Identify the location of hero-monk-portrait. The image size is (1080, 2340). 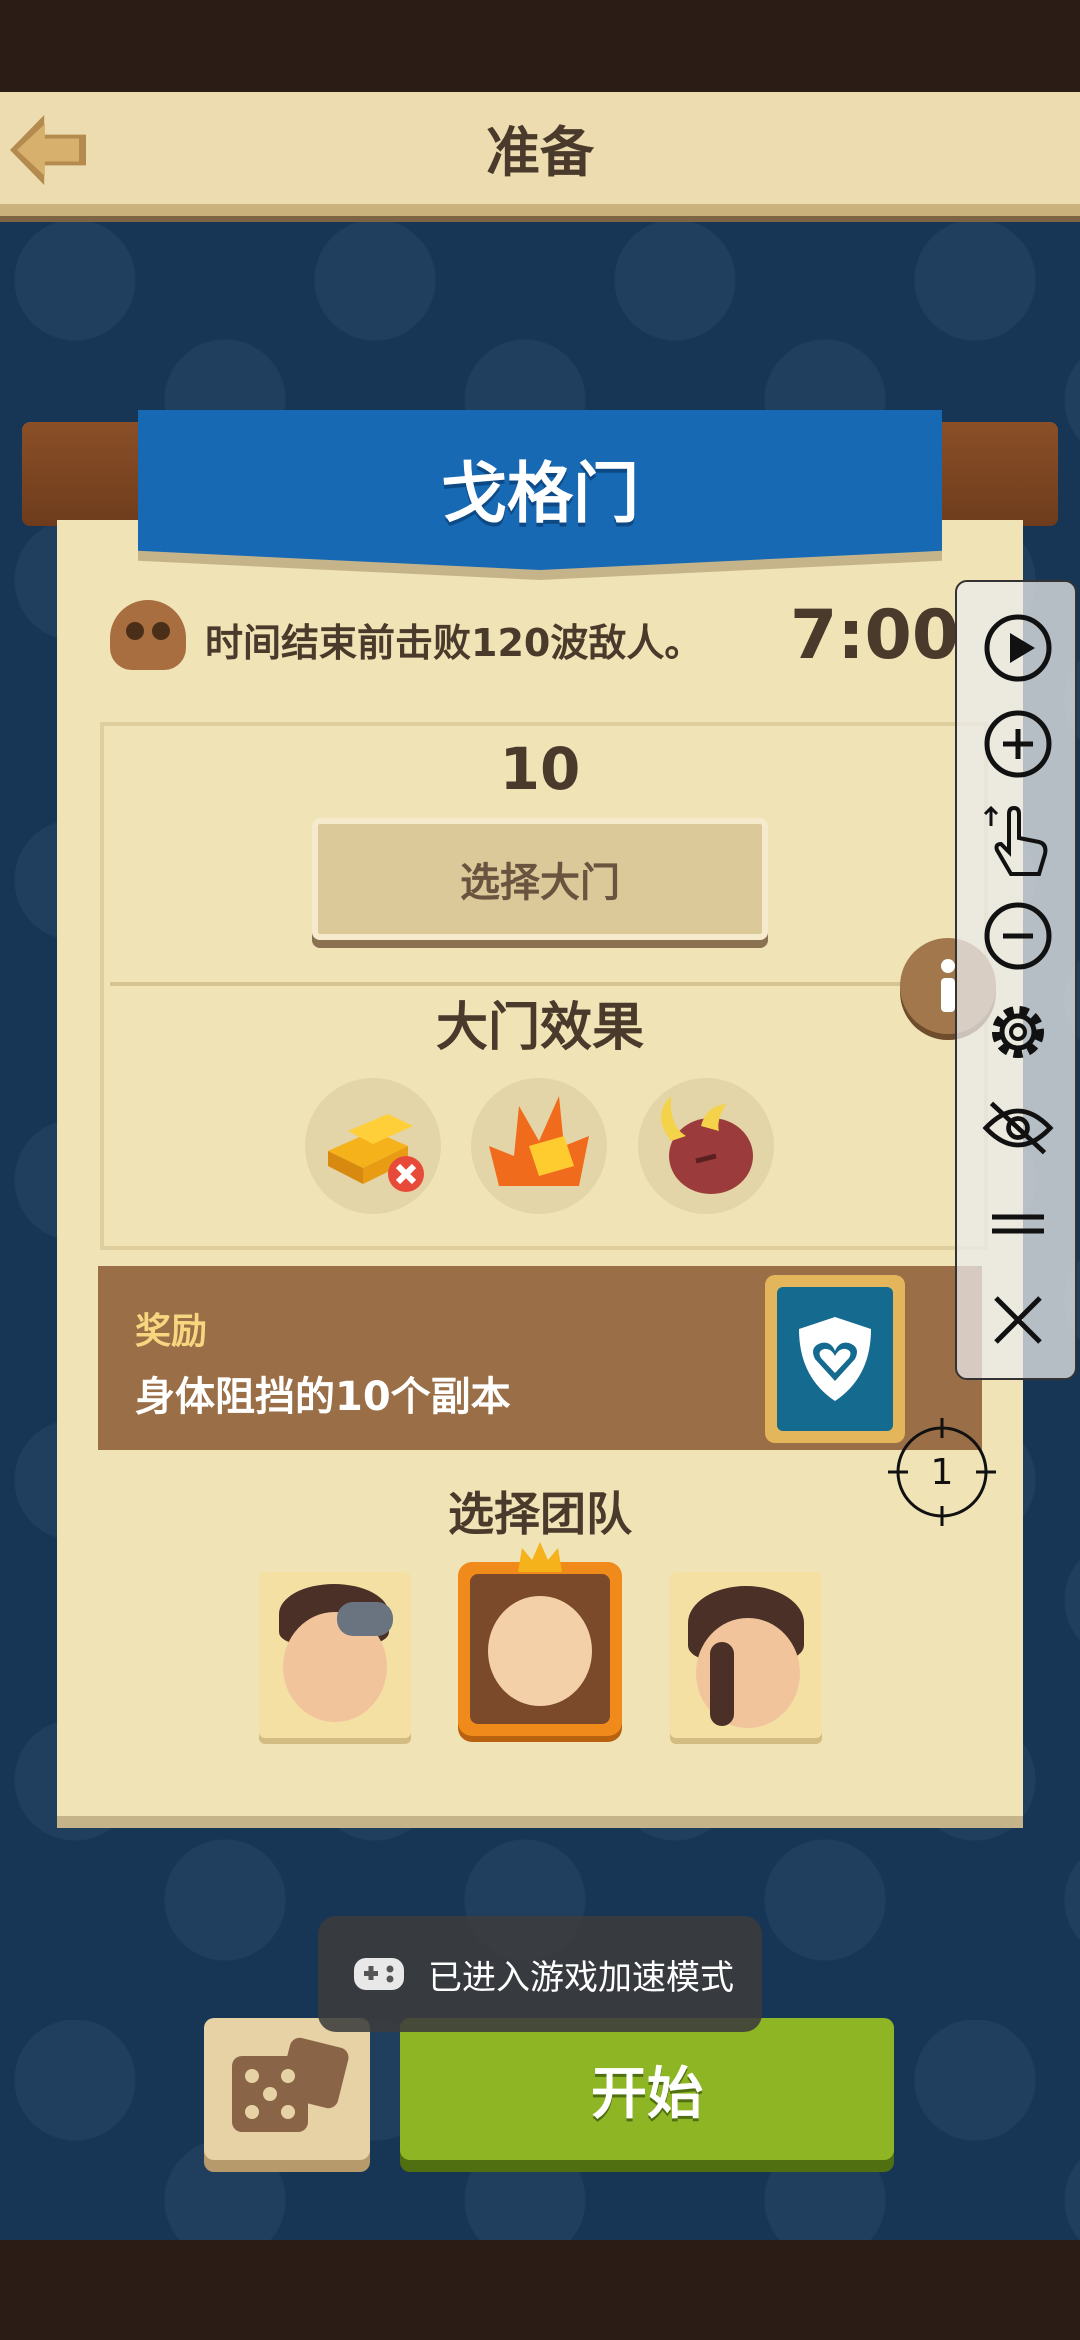
(540, 1639).